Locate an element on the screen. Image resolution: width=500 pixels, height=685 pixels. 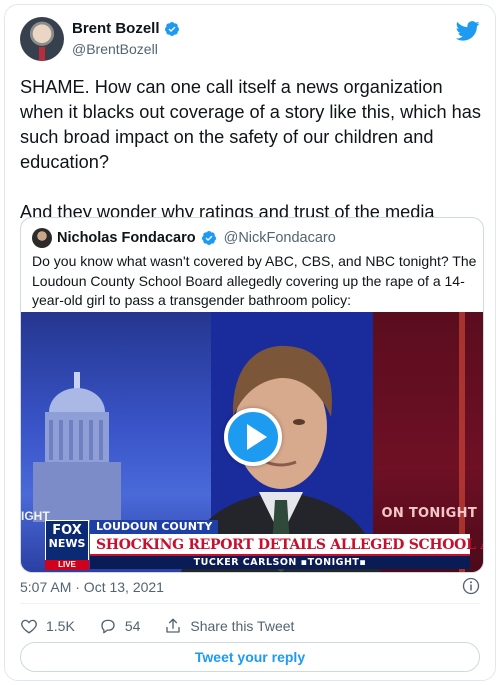
capitol-dome-graphic is located at coordinates (77, 447).